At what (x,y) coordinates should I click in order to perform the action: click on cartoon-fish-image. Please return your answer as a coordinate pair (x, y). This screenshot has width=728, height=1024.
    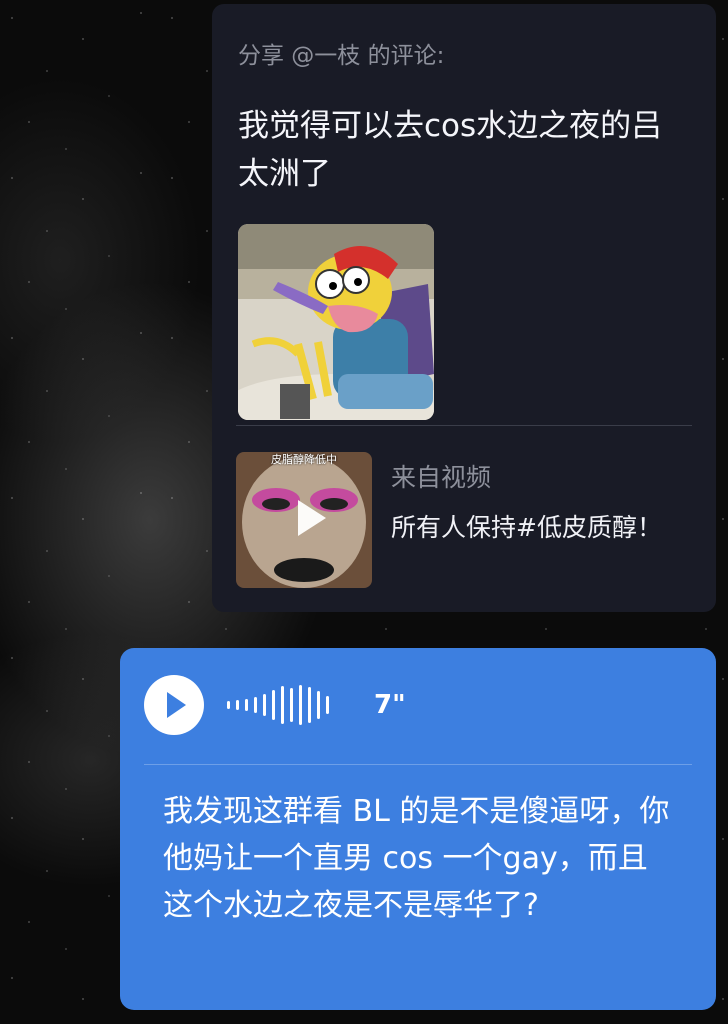
    Looking at the image, I should click on (336, 322).